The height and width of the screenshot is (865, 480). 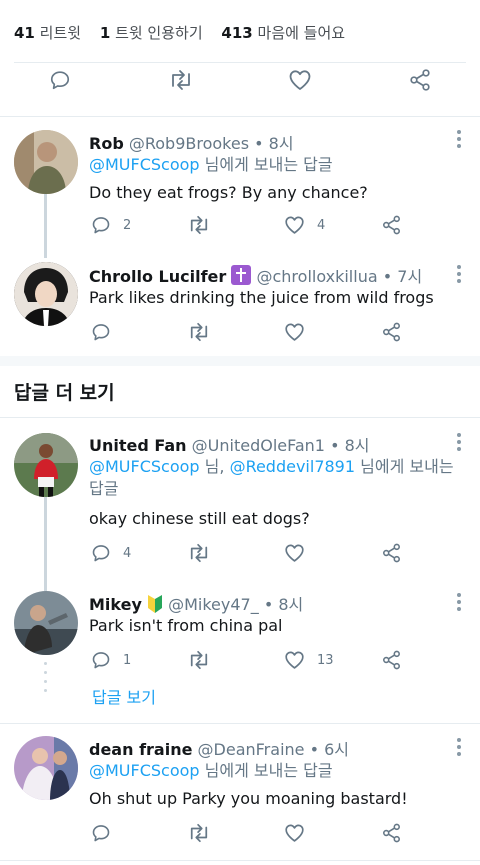 What do you see at coordinates (237, 33) in the screenshot?
I see `likes-count: 413` at bounding box center [237, 33].